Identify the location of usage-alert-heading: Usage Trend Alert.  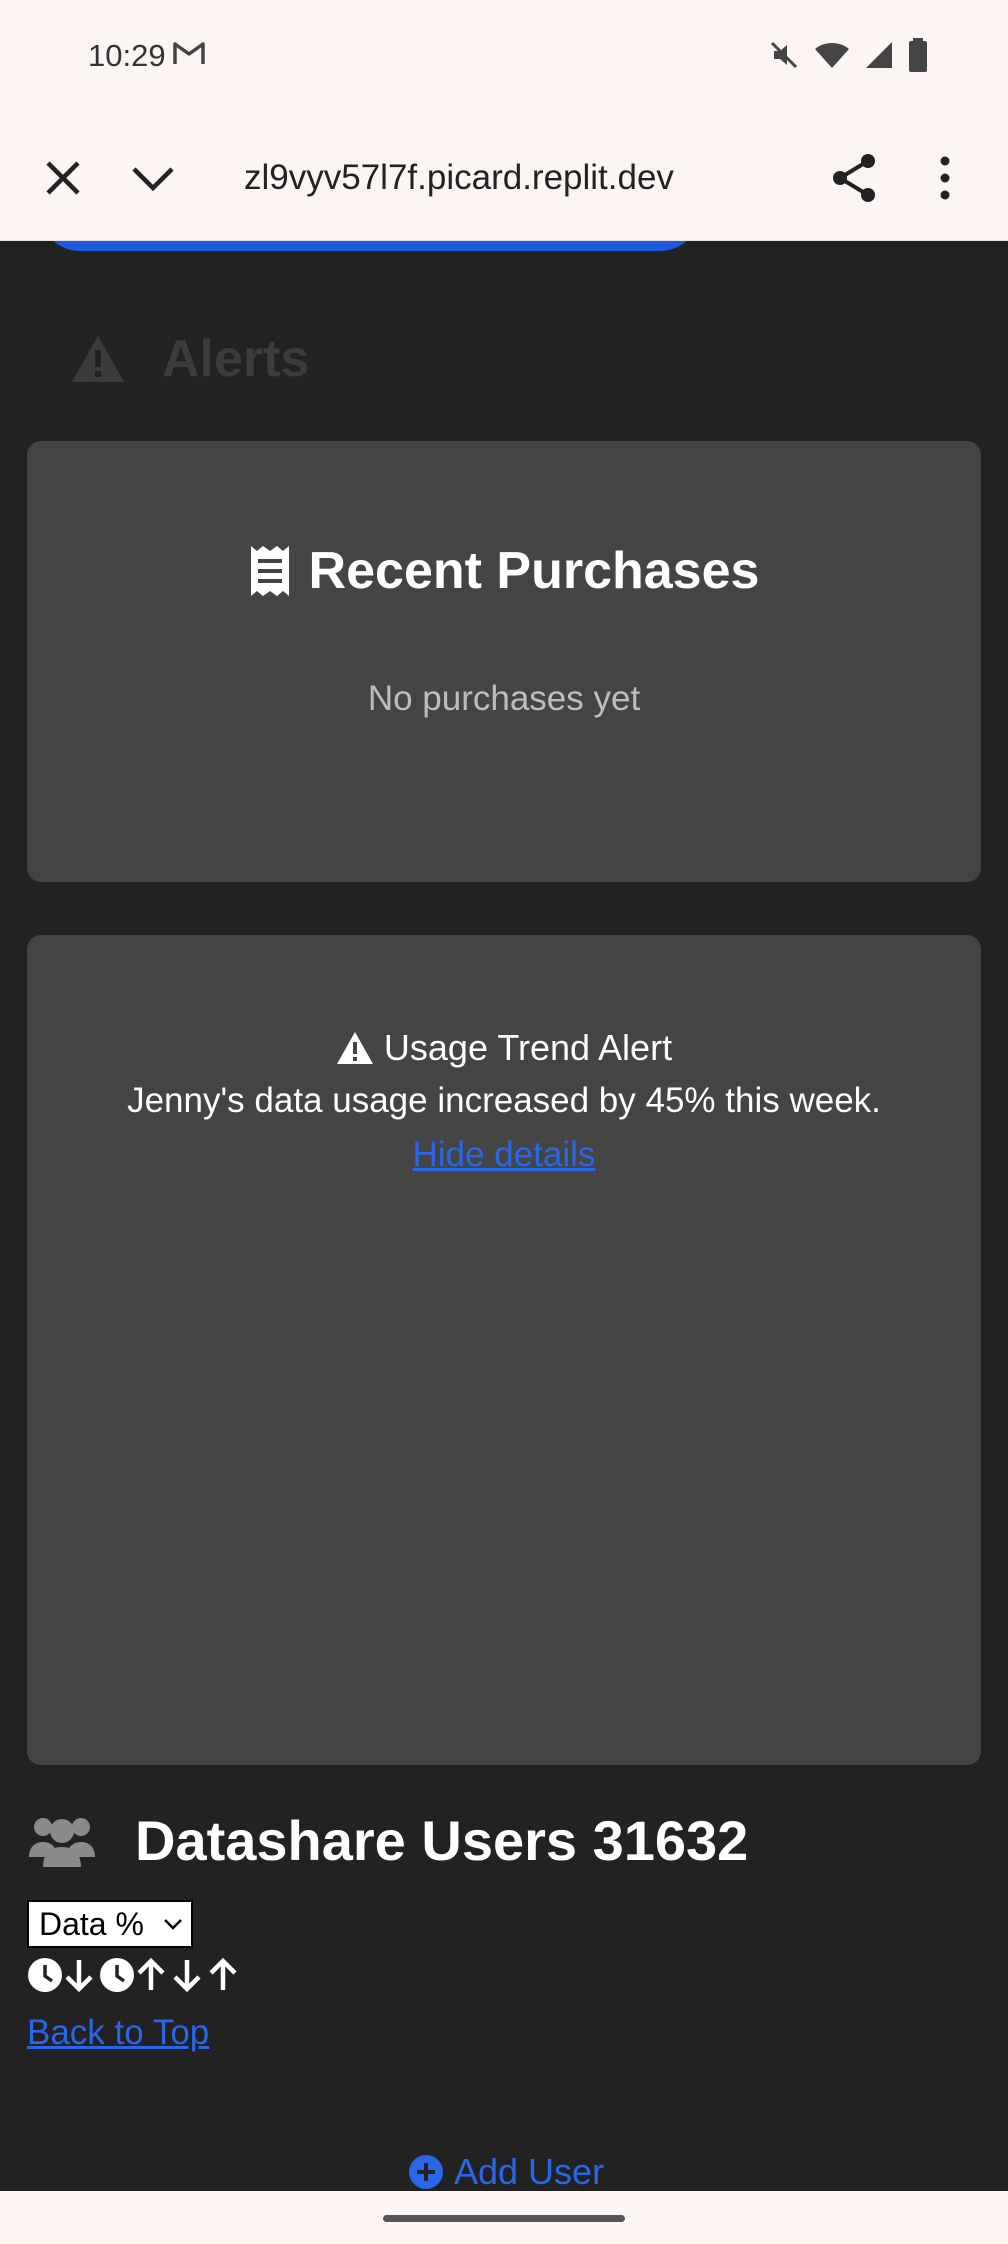
(504, 1048).